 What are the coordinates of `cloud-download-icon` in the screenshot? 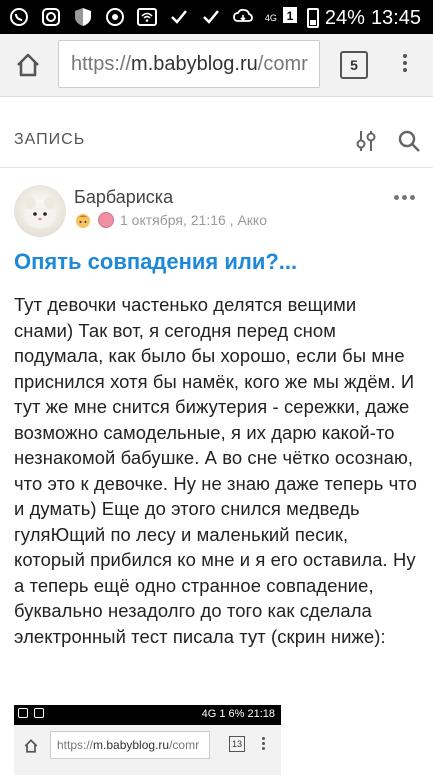 It's located at (243, 17).